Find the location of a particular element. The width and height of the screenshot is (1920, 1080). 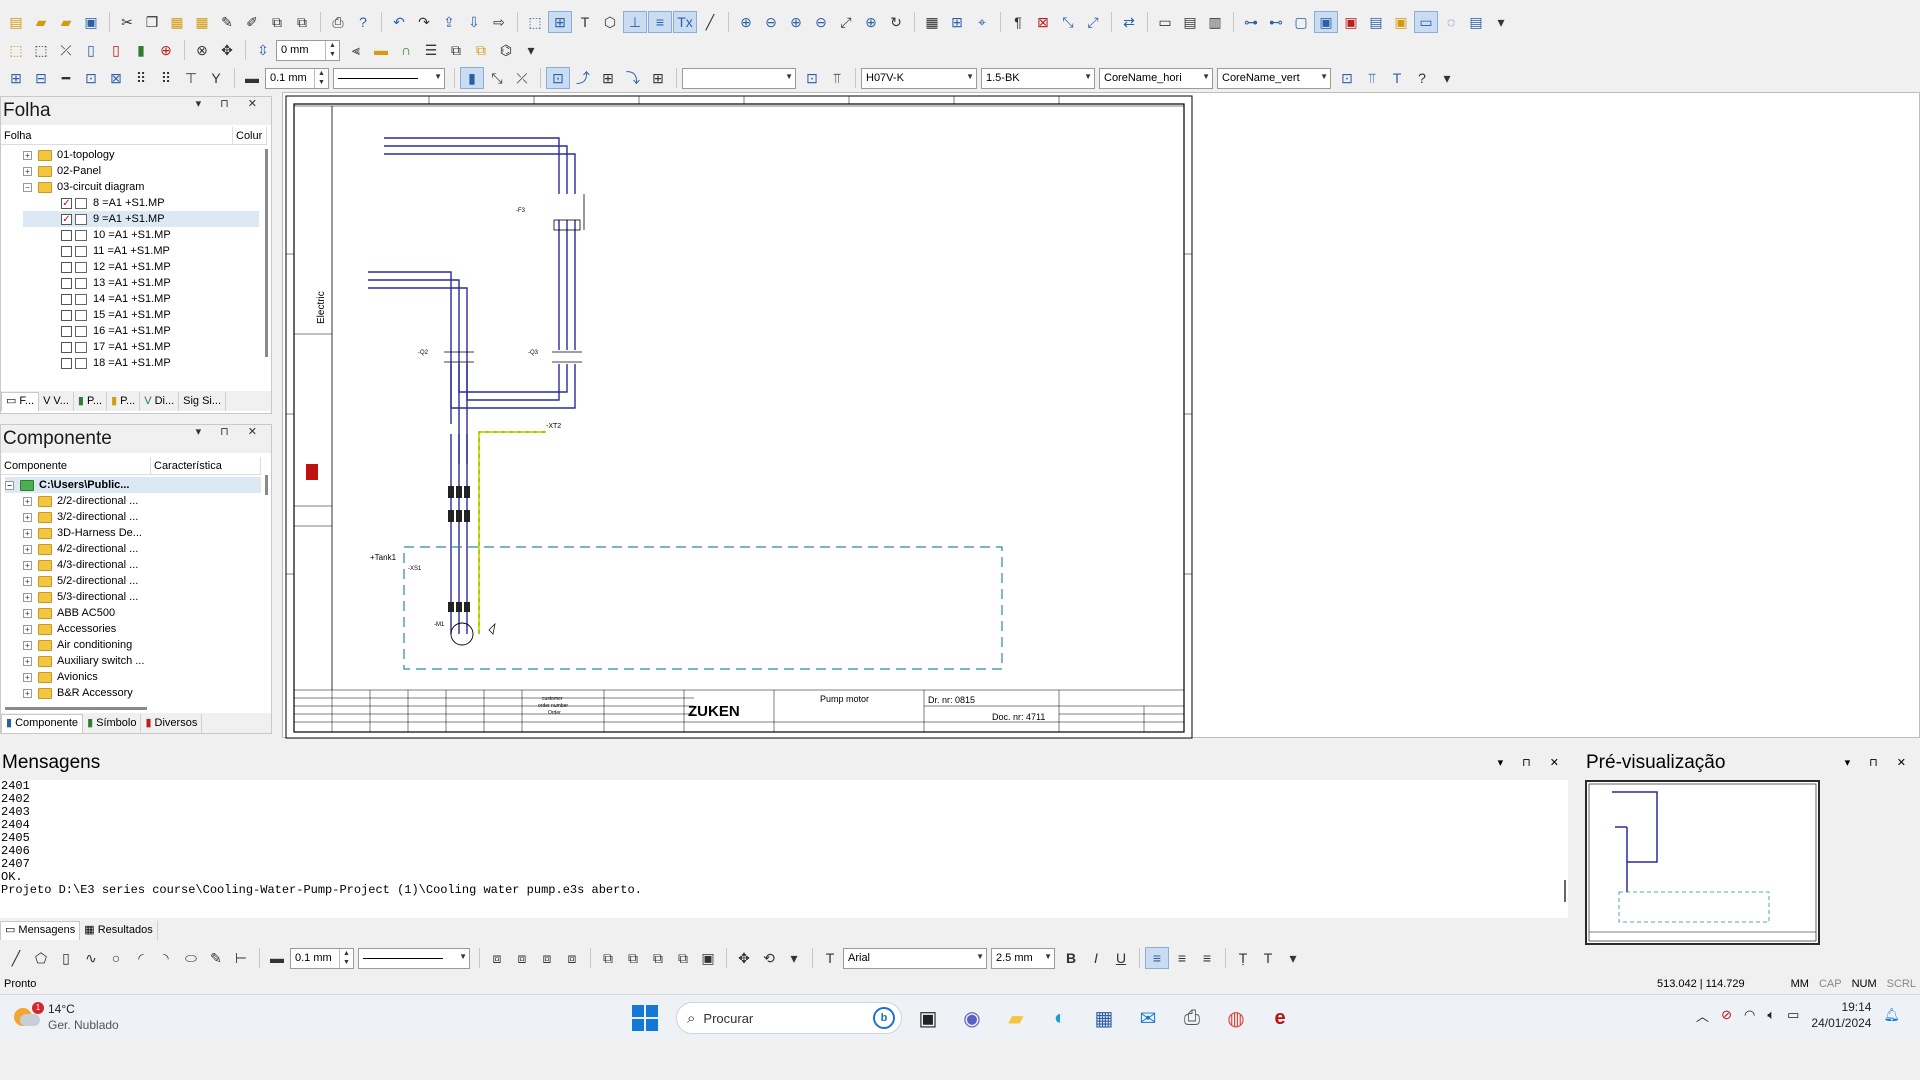

wifi-icon: ◠ is located at coordinates (1749, 1015).